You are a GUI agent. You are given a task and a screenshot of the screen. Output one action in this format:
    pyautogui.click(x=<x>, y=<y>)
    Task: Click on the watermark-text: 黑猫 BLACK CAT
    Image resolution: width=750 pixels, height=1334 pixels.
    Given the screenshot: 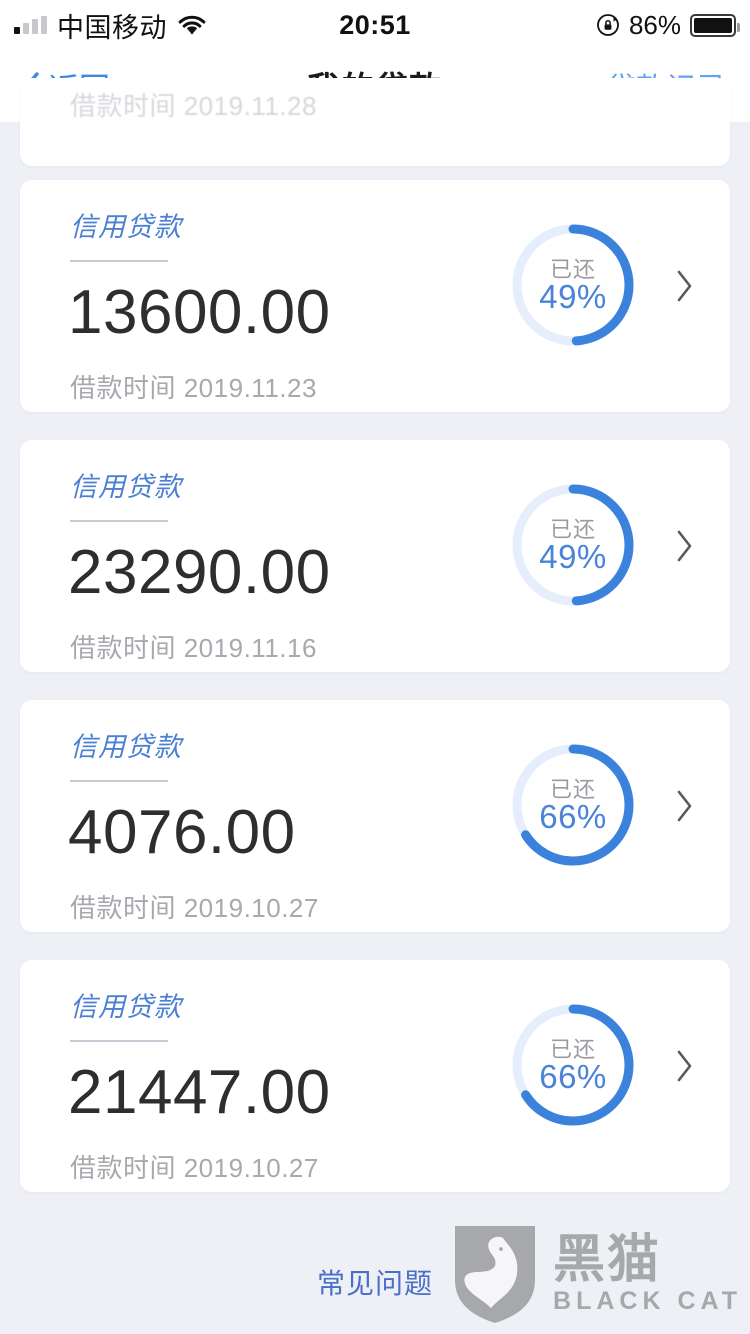 What is the action you would take?
    pyautogui.click(x=647, y=1274)
    